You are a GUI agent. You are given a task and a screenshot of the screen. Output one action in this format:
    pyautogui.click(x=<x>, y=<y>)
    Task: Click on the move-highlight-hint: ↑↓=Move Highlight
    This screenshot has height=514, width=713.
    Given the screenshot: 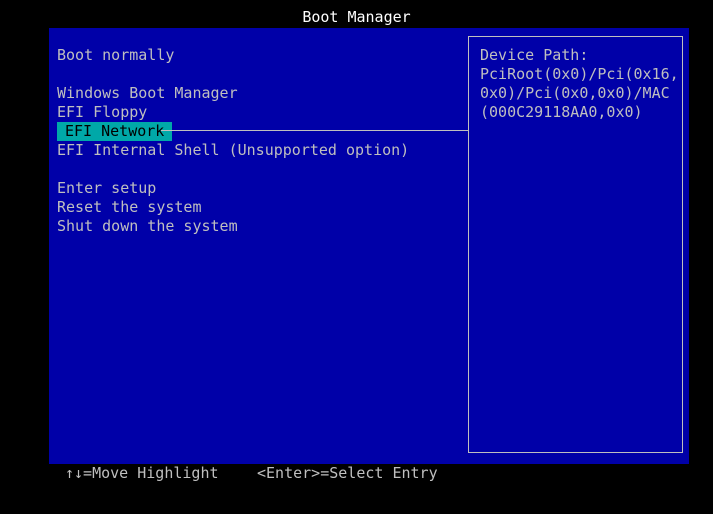 What is the action you would take?
    pyautogui.click(x=142, y=473)
    